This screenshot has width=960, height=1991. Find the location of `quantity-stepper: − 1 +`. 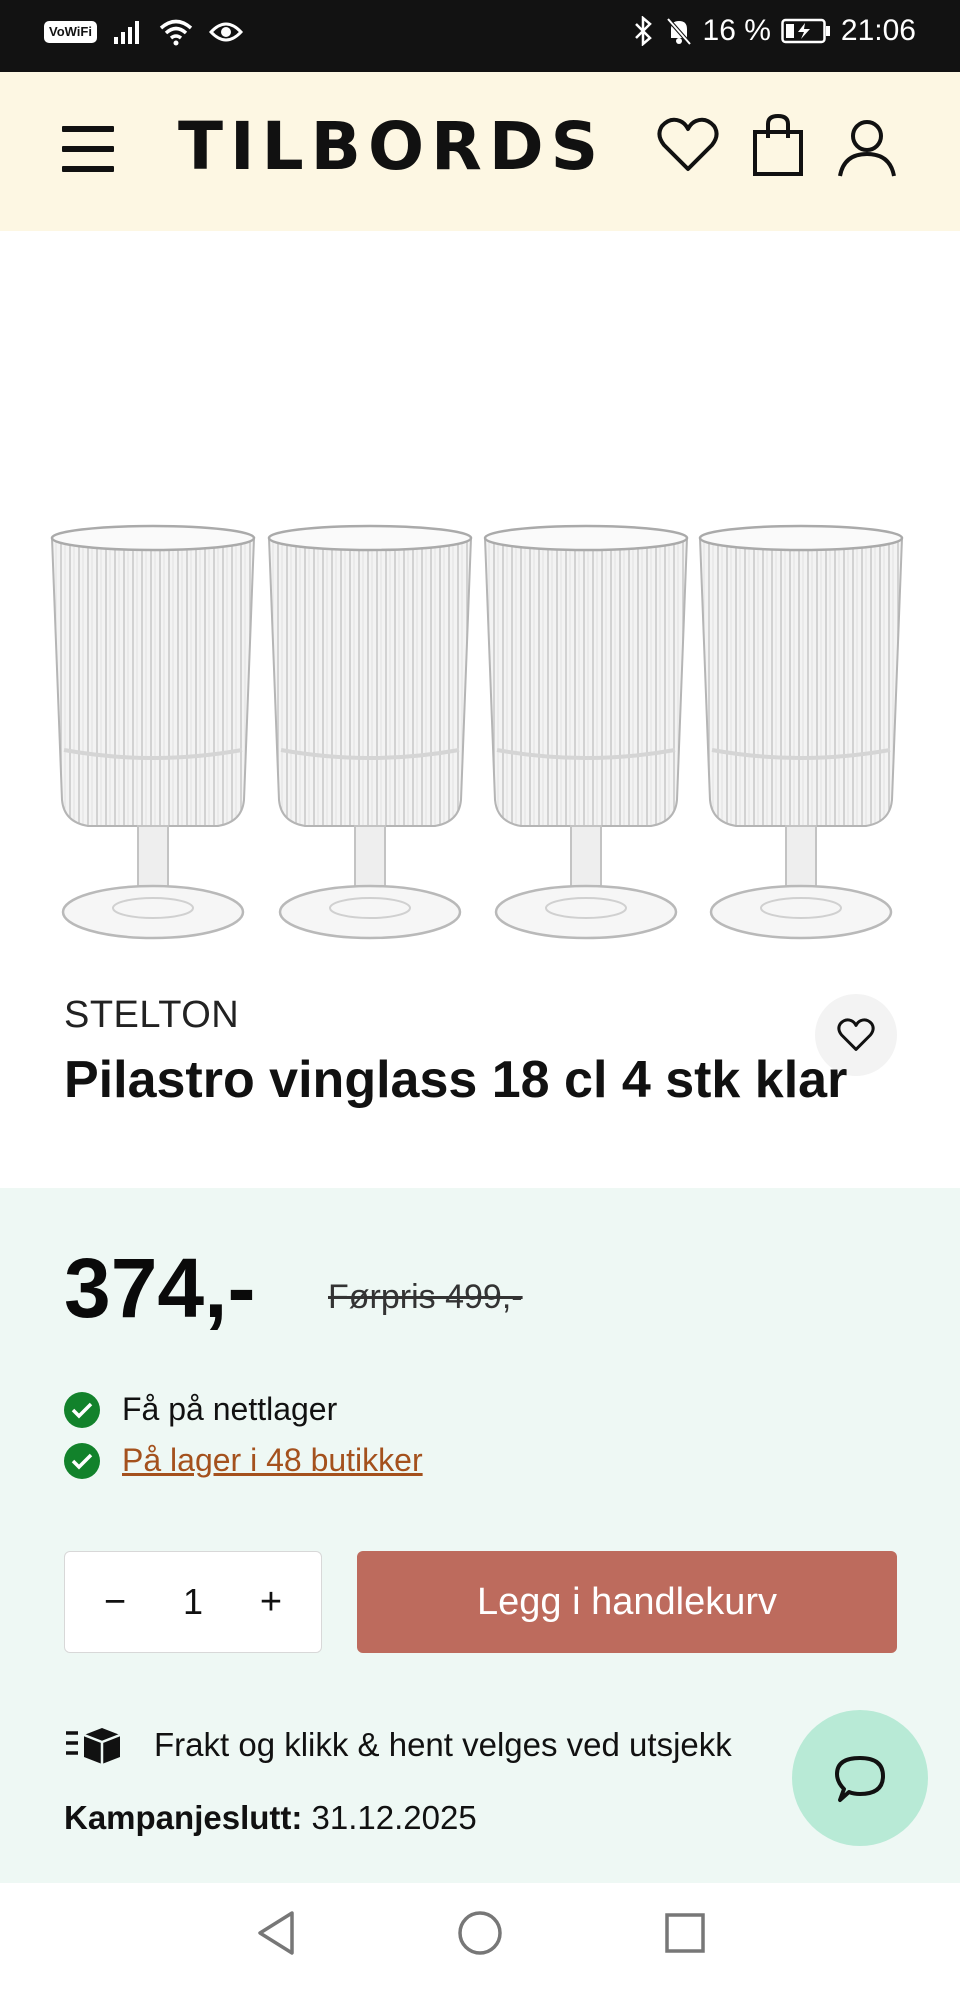

quantity-stepper: − 1 + is located at coordinates (193, 1602).